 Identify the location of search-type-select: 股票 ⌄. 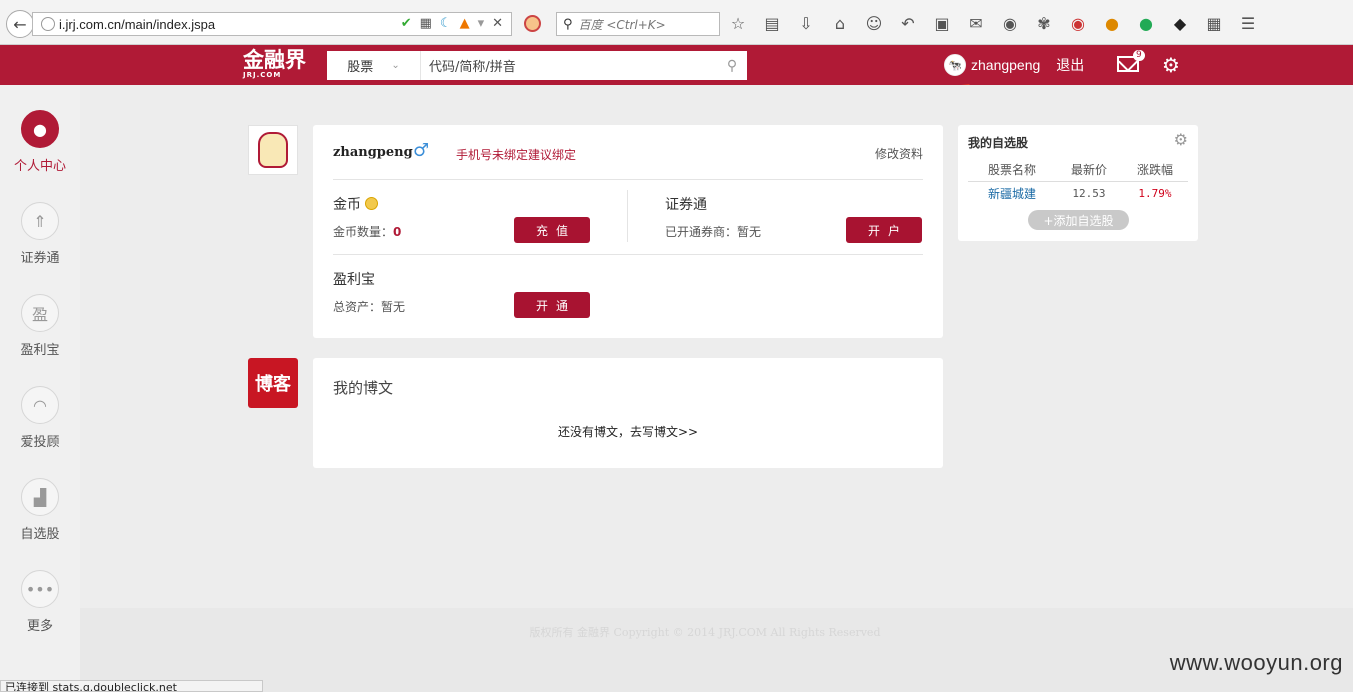
(374, 65).